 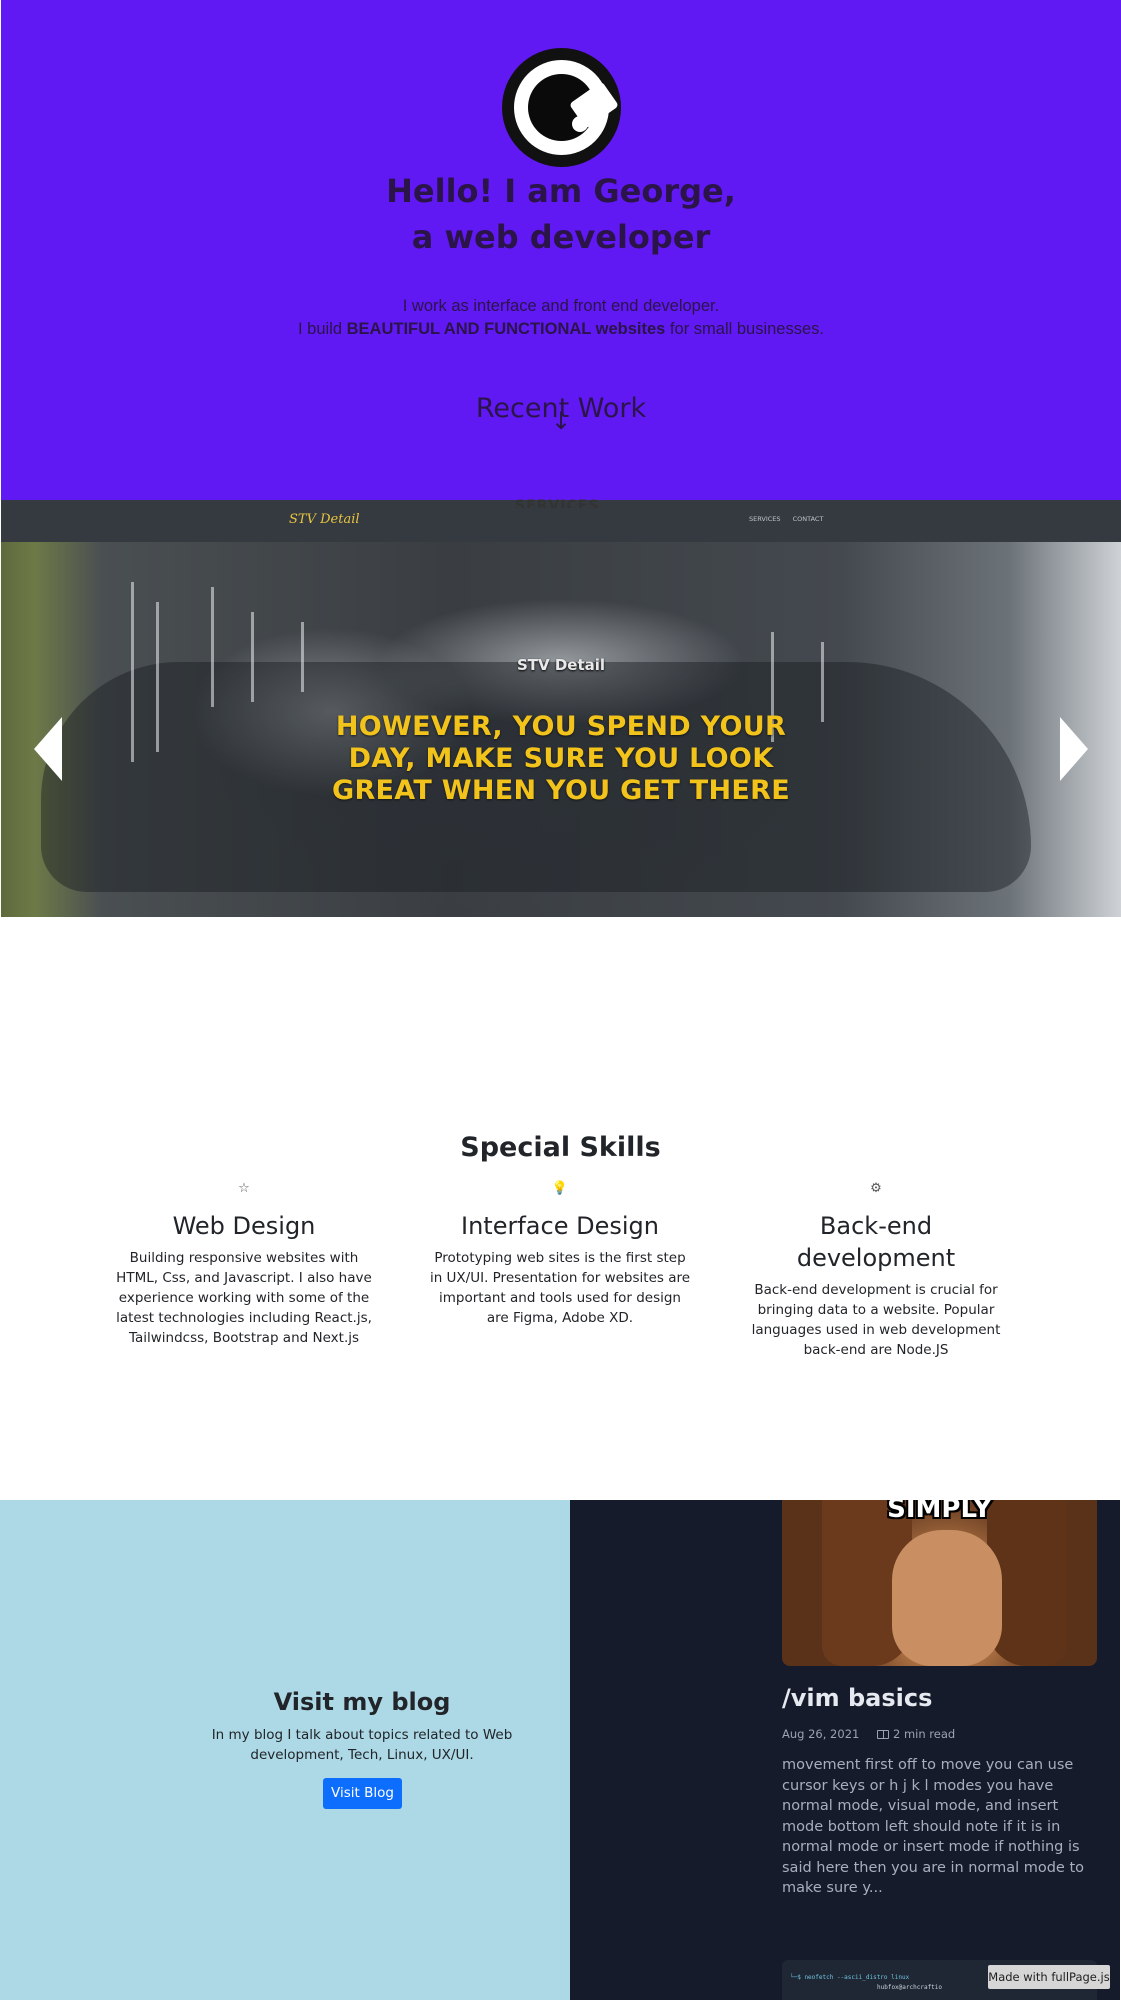 I want to click on visit-blog-button: Visit Blog, so click(x=362, y=1793).